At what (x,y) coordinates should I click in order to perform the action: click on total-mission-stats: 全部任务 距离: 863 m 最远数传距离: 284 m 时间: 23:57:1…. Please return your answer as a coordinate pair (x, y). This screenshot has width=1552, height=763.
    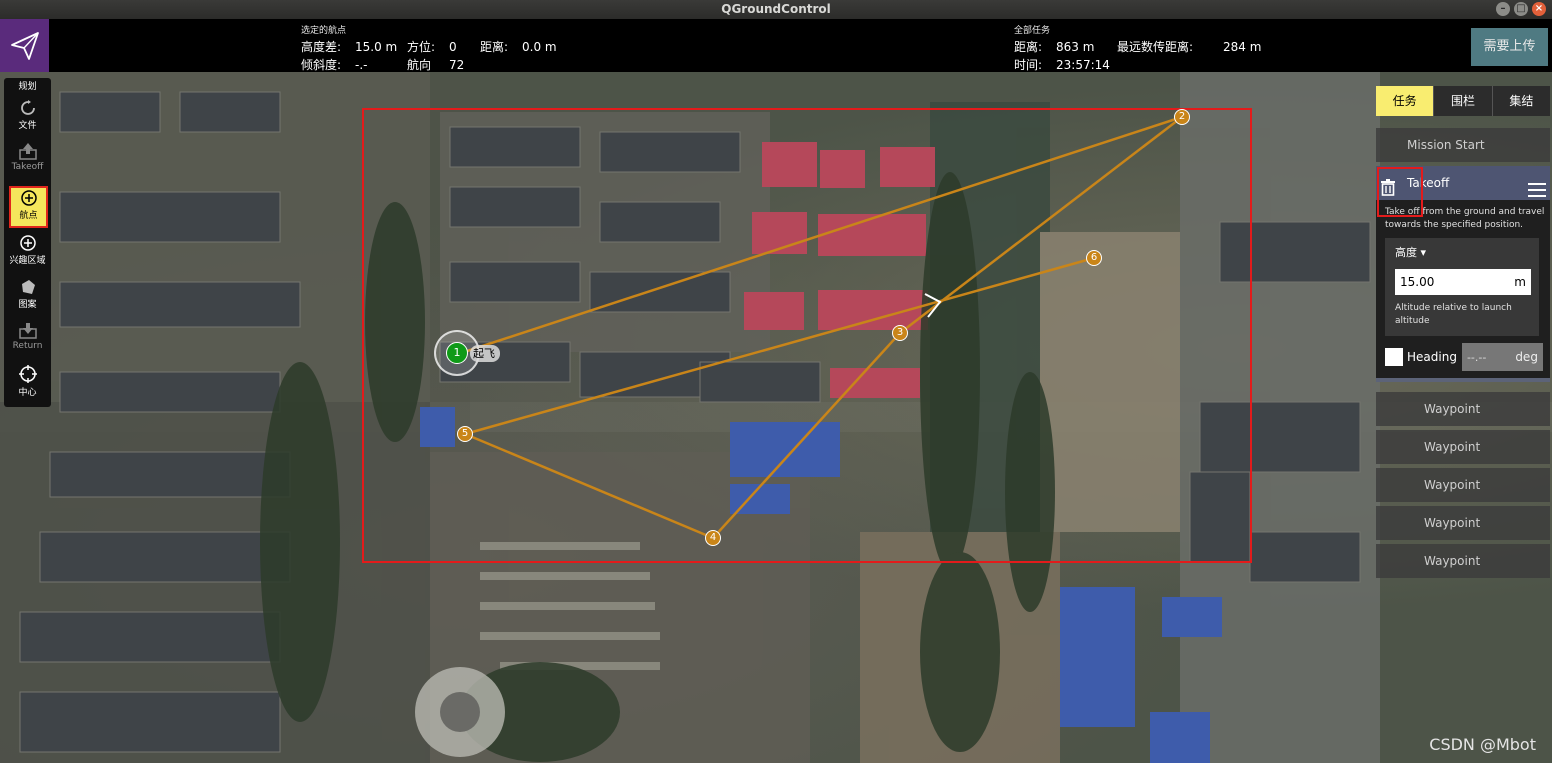
    Looking at the image, I should click on (1137, 48).